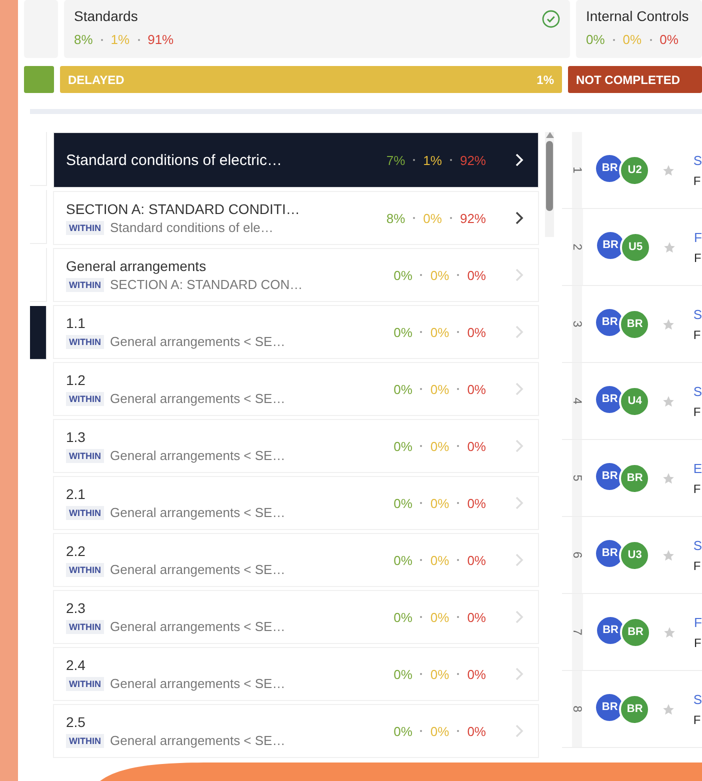  Describe the element at coordinates (396, 218) in the screenshot. I see `percent-value: 8%` at that location.